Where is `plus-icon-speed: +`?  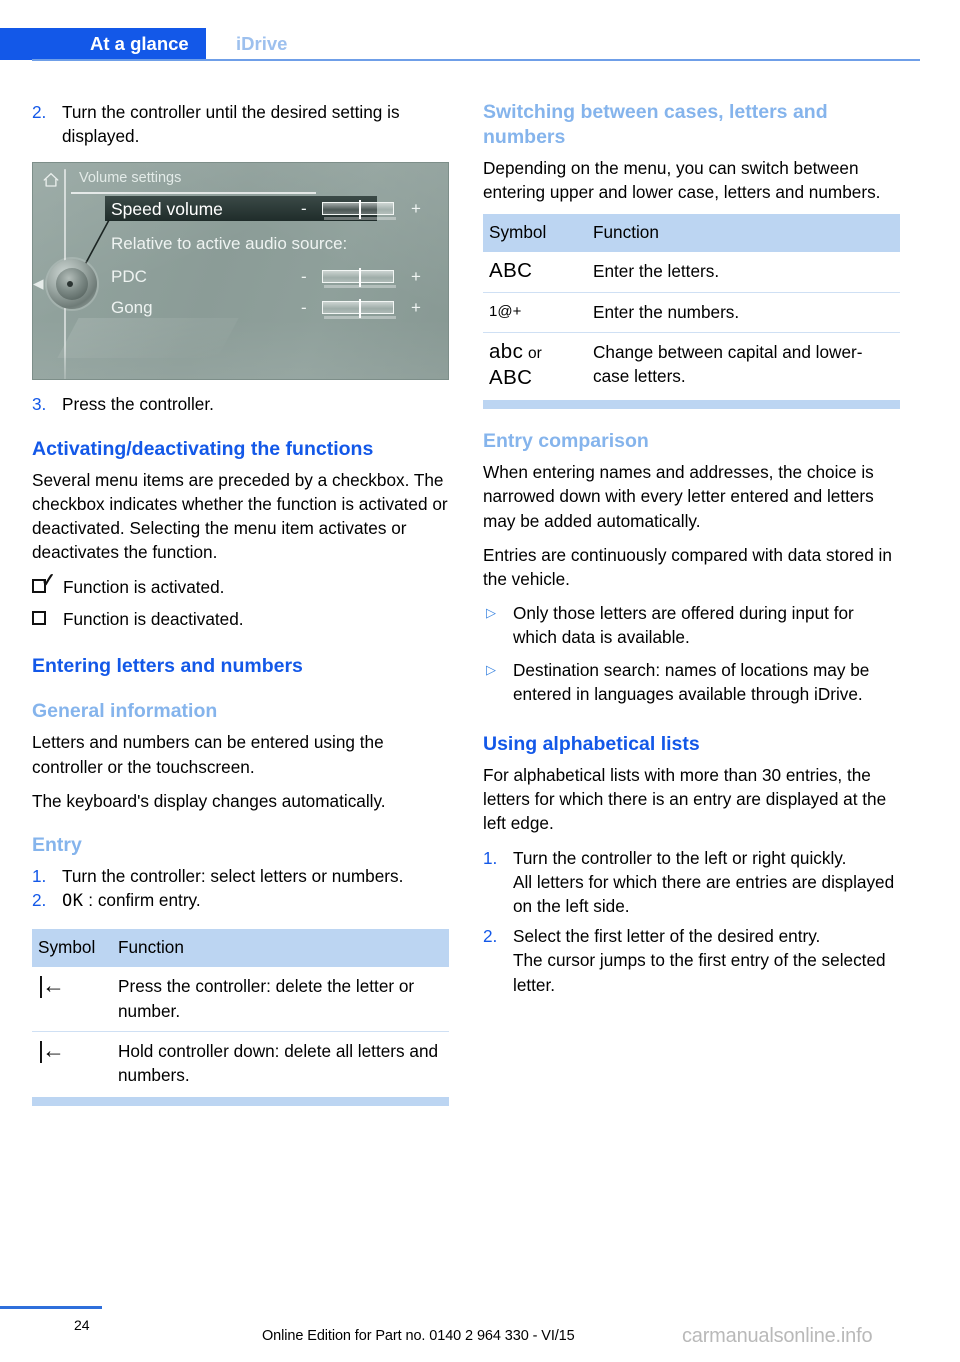
plus-icon-speed: + is located at coordinates (416, 209).